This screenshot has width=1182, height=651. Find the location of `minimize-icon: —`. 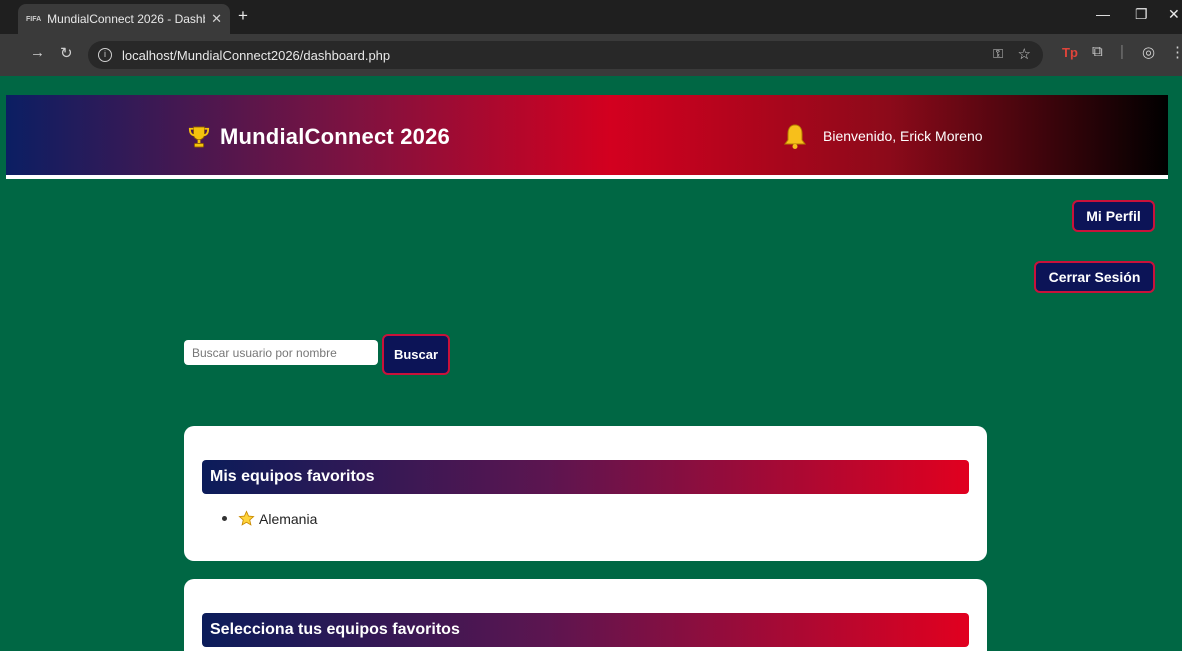

minimize-icon: — is located at coordinates (1103, 14).